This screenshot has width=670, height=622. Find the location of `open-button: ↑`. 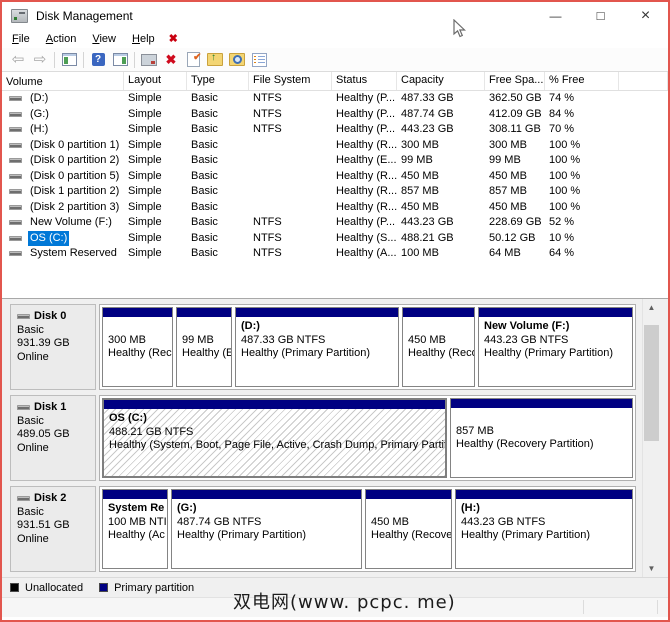

open-button: ↑ is located at coordinates (215, 59).